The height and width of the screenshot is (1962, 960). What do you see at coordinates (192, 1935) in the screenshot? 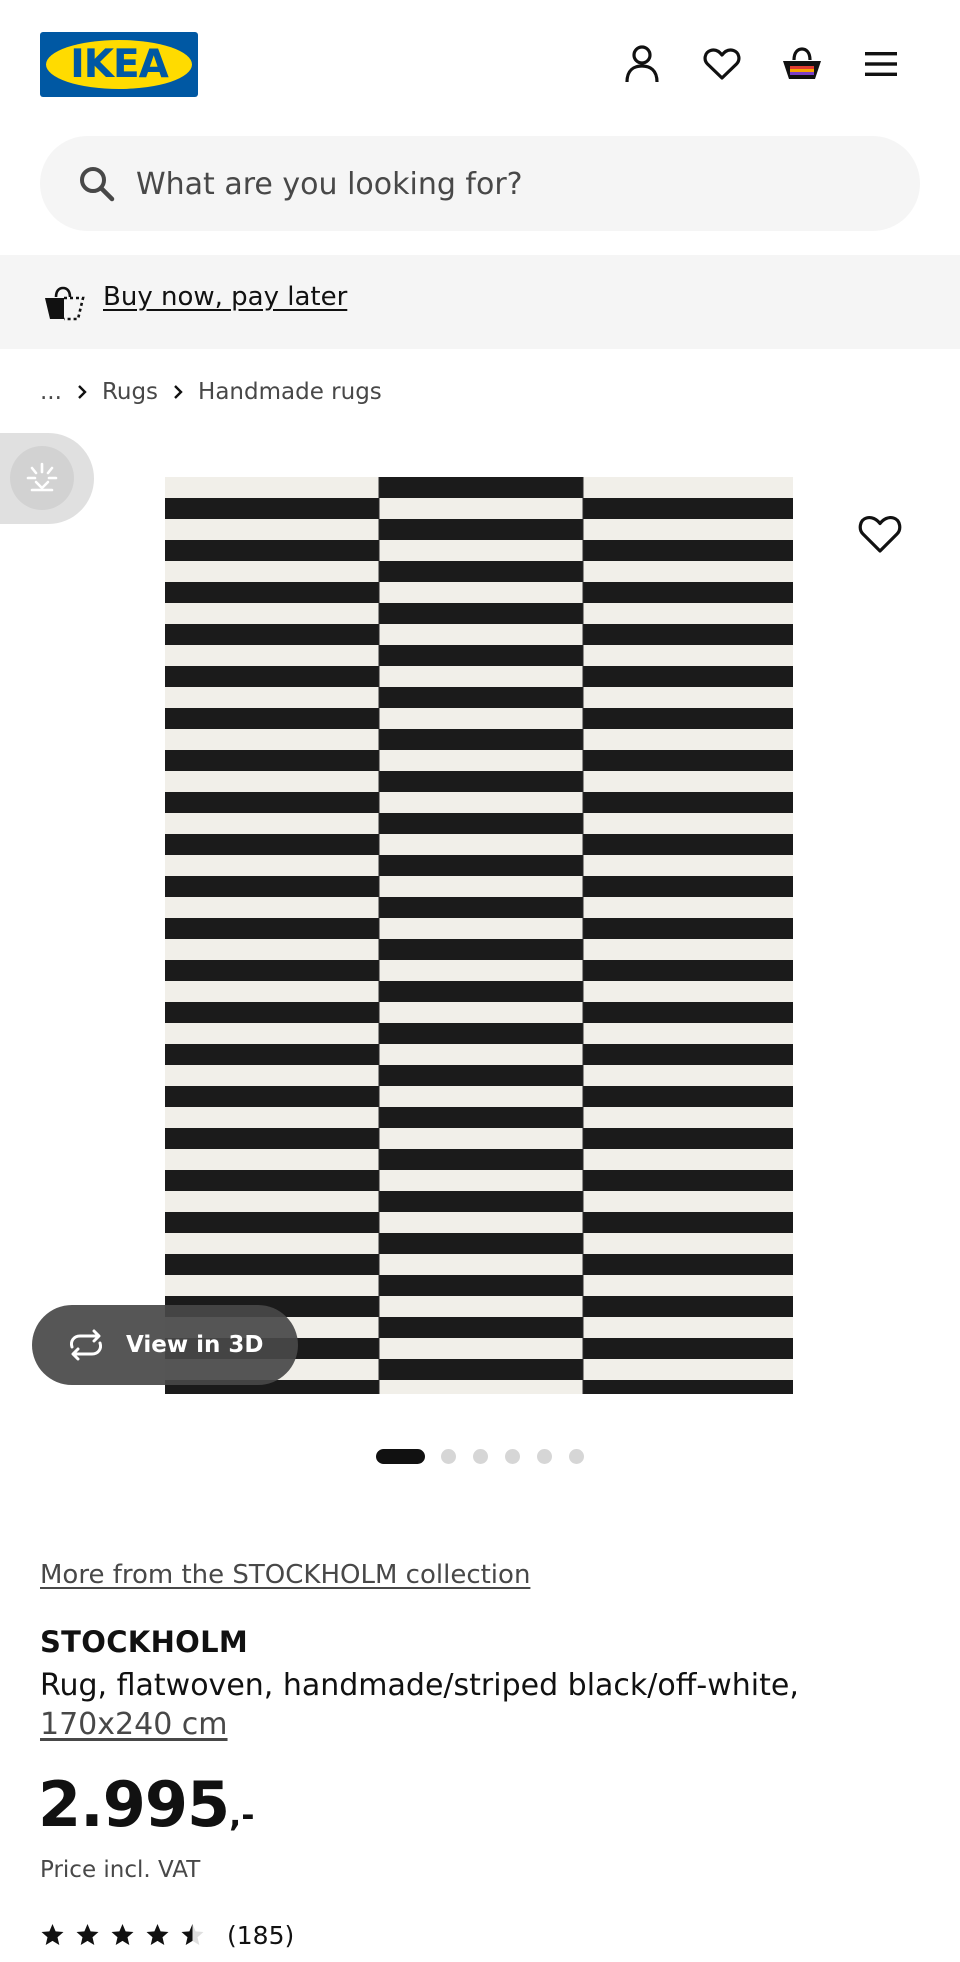
I see `star-half-icon` at bounding box center [192, 1935].